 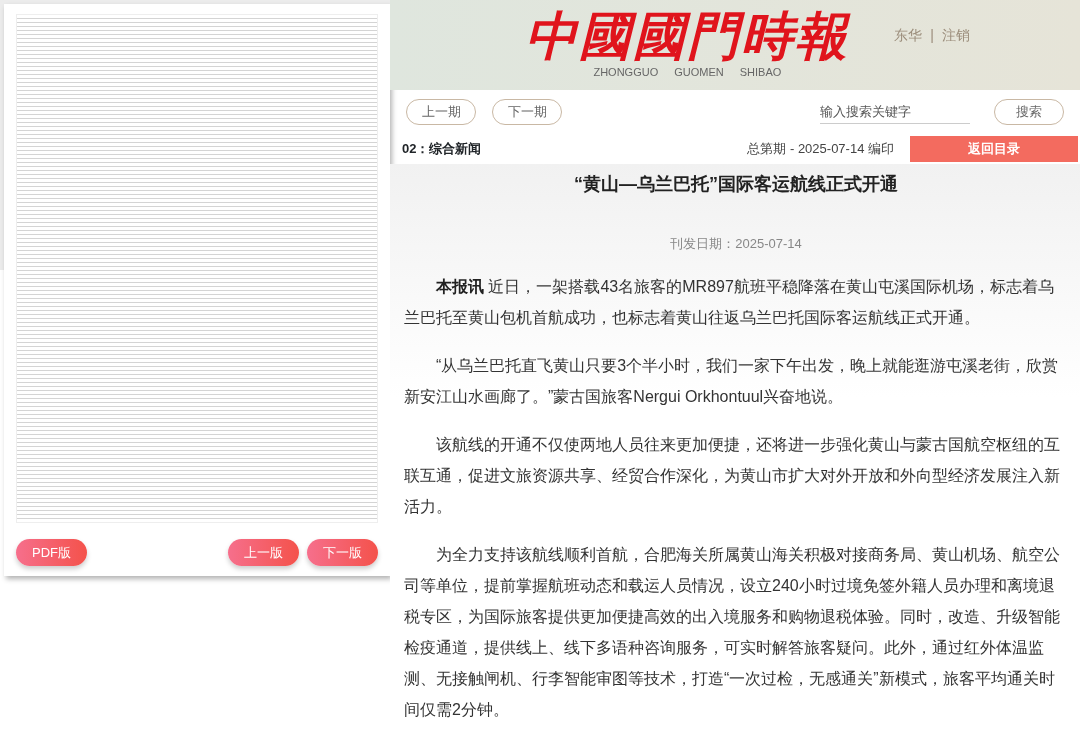 What do you see at coordinates (1029, 112) in the screenshot?
I see `search-button: 搜索` at bounding box center [1029, 112].